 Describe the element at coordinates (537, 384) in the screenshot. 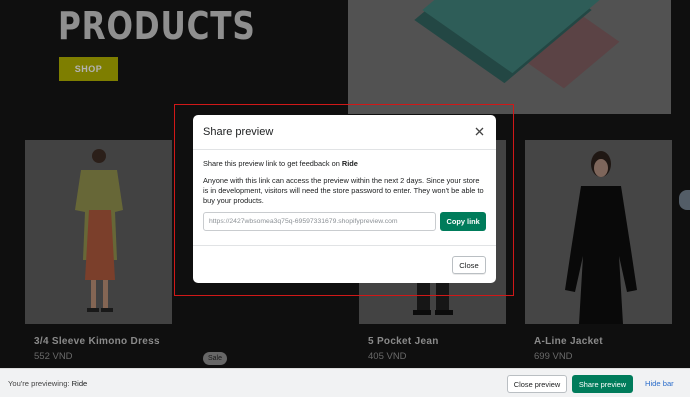

I see `close-preview-button: Close preview` at that location.